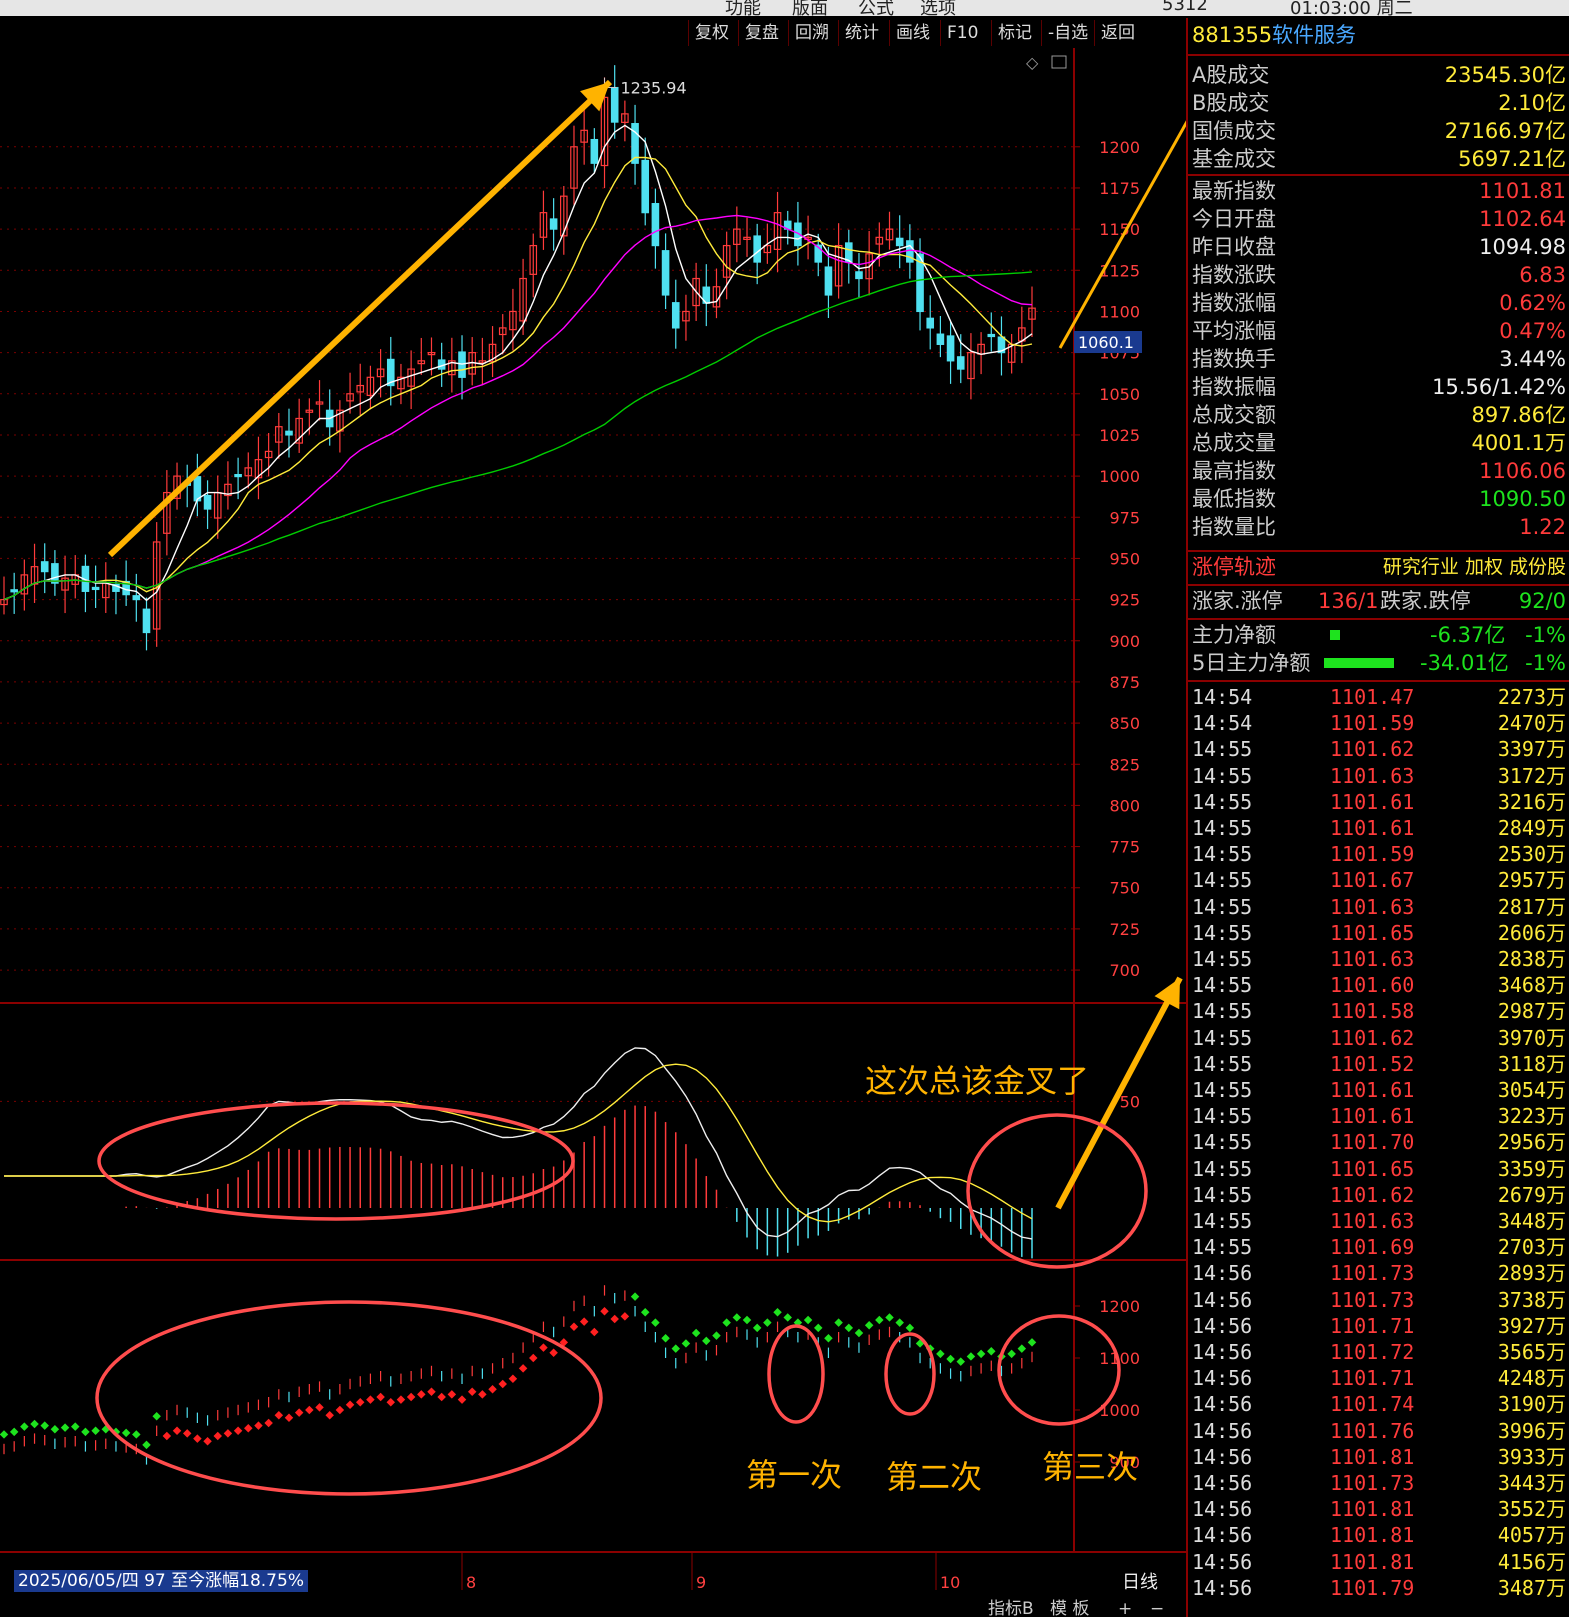 This screenshot has width=1569, height=1617. What do you see at coordinates (1234, 275) in the screenshot?
I see `index-info-label: 指数涨跌` at bounding box center [1234, 275].